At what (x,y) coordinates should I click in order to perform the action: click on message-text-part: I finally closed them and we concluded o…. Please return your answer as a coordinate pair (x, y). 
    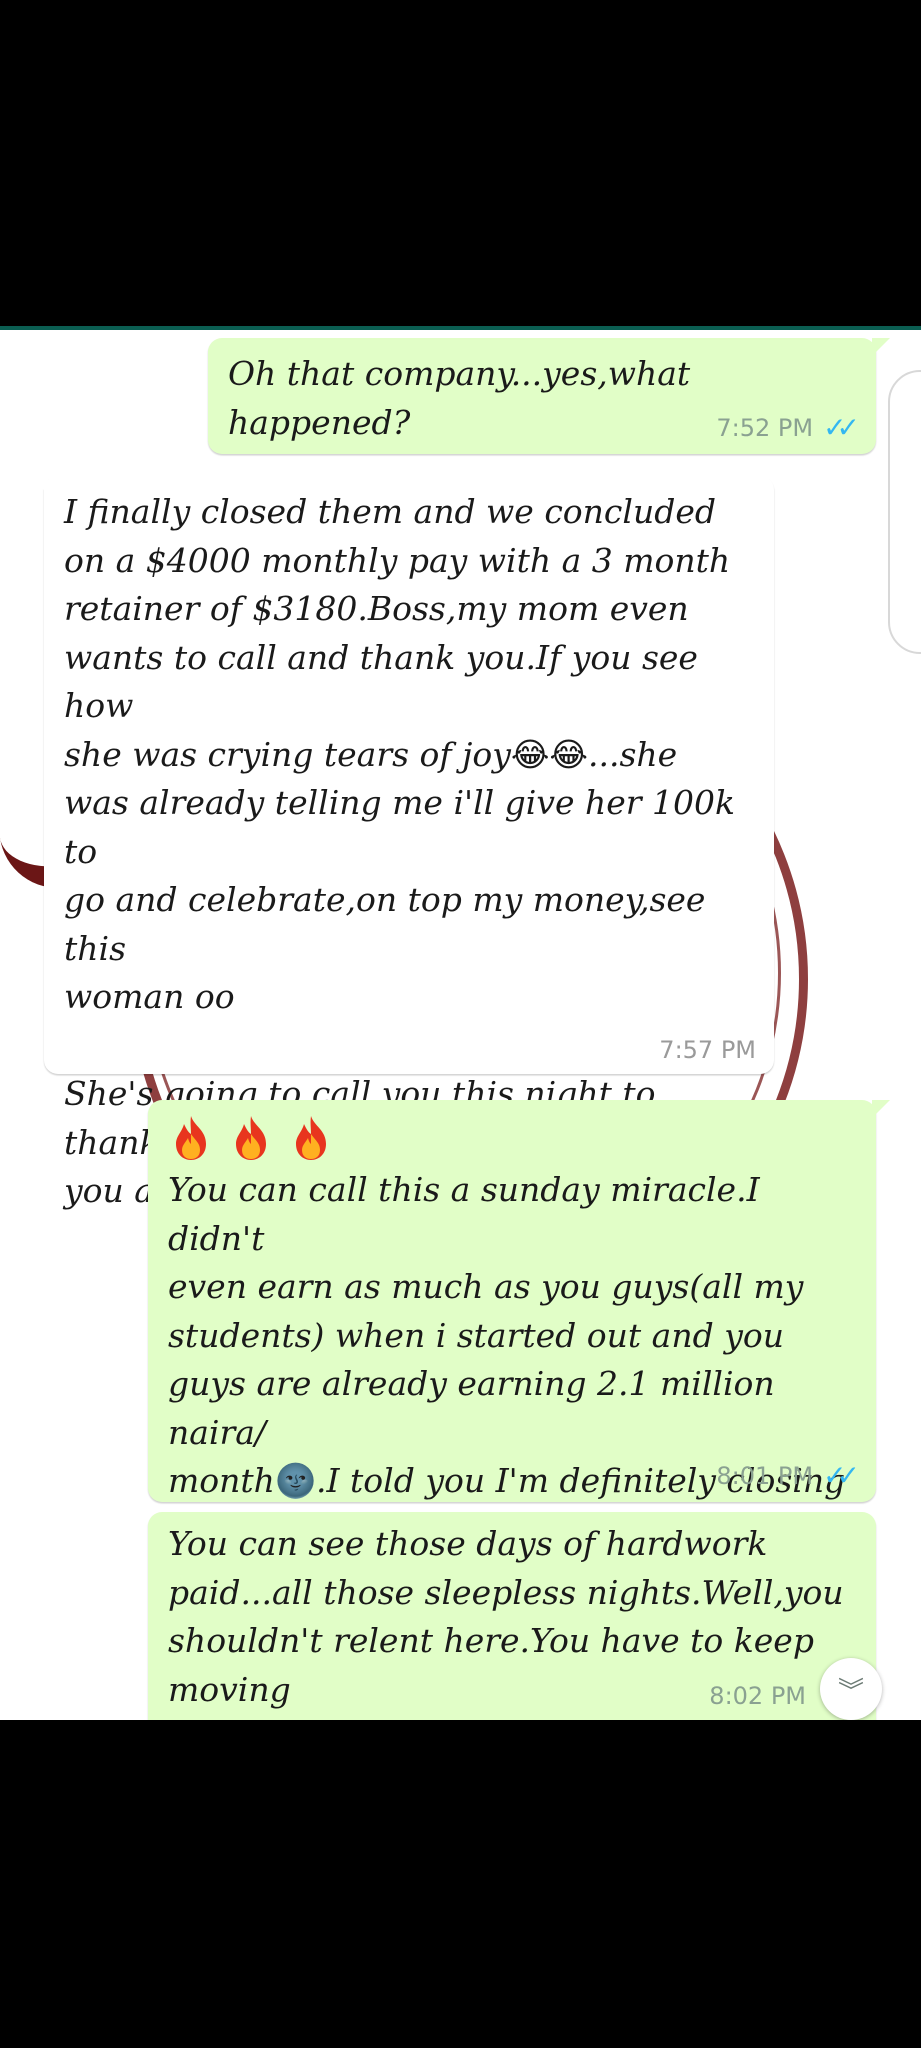
    Looking at the image, I should click on (397, 633).